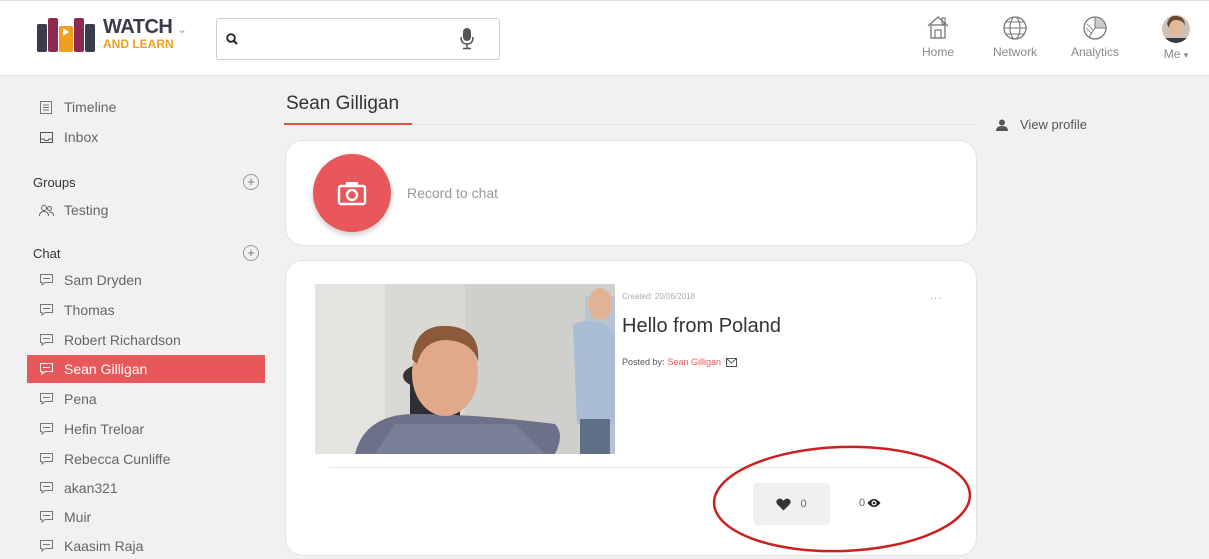 The image size is (1209, 559). Describe the element at coordinates (182, 29) in the screenshot. I see `chevron-down-icon: ⌄` at that location.